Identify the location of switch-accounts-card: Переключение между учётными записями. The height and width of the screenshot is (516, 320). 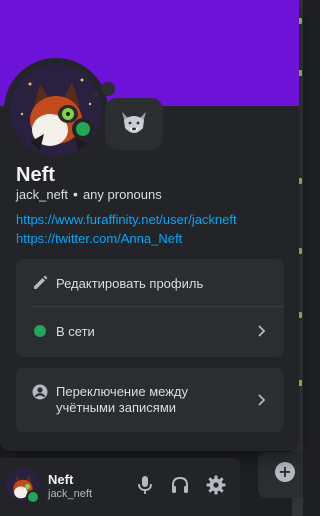
(150, 400).